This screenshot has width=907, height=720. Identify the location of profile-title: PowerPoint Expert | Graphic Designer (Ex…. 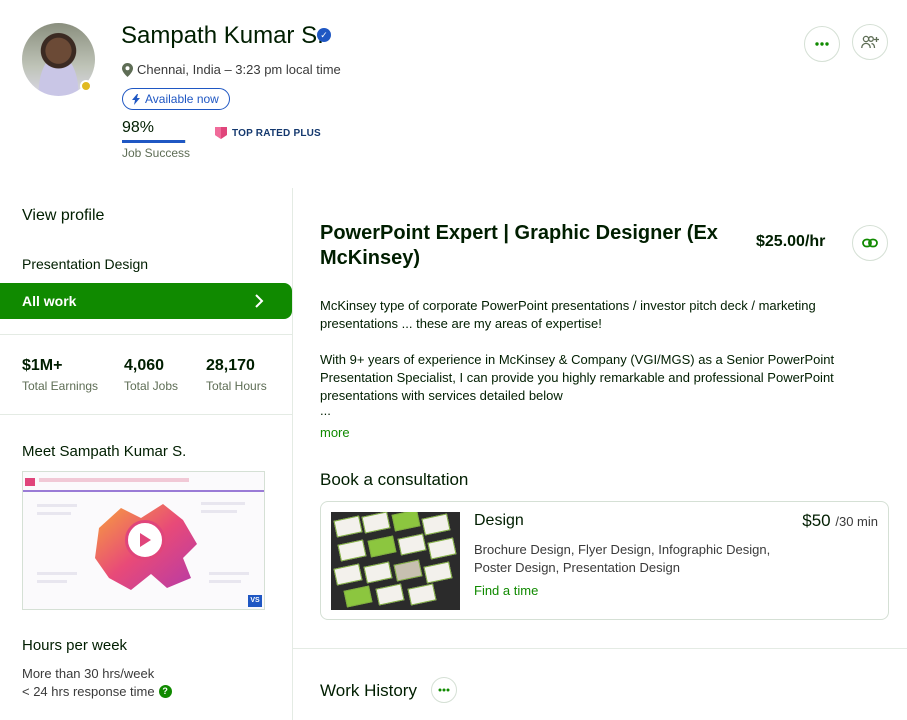
(519, 245).